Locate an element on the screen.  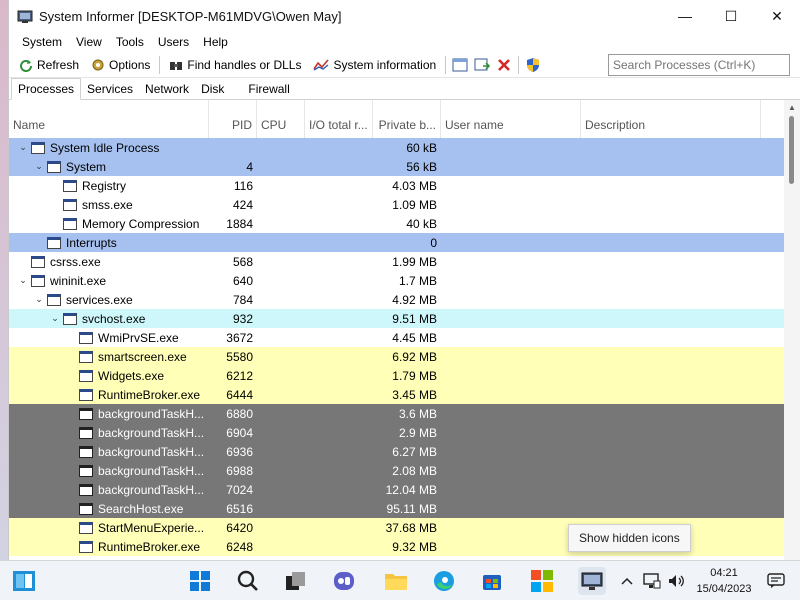
process-row: SearchHost.exe 6516 95.11 MB is located at coordinates (397, 508).